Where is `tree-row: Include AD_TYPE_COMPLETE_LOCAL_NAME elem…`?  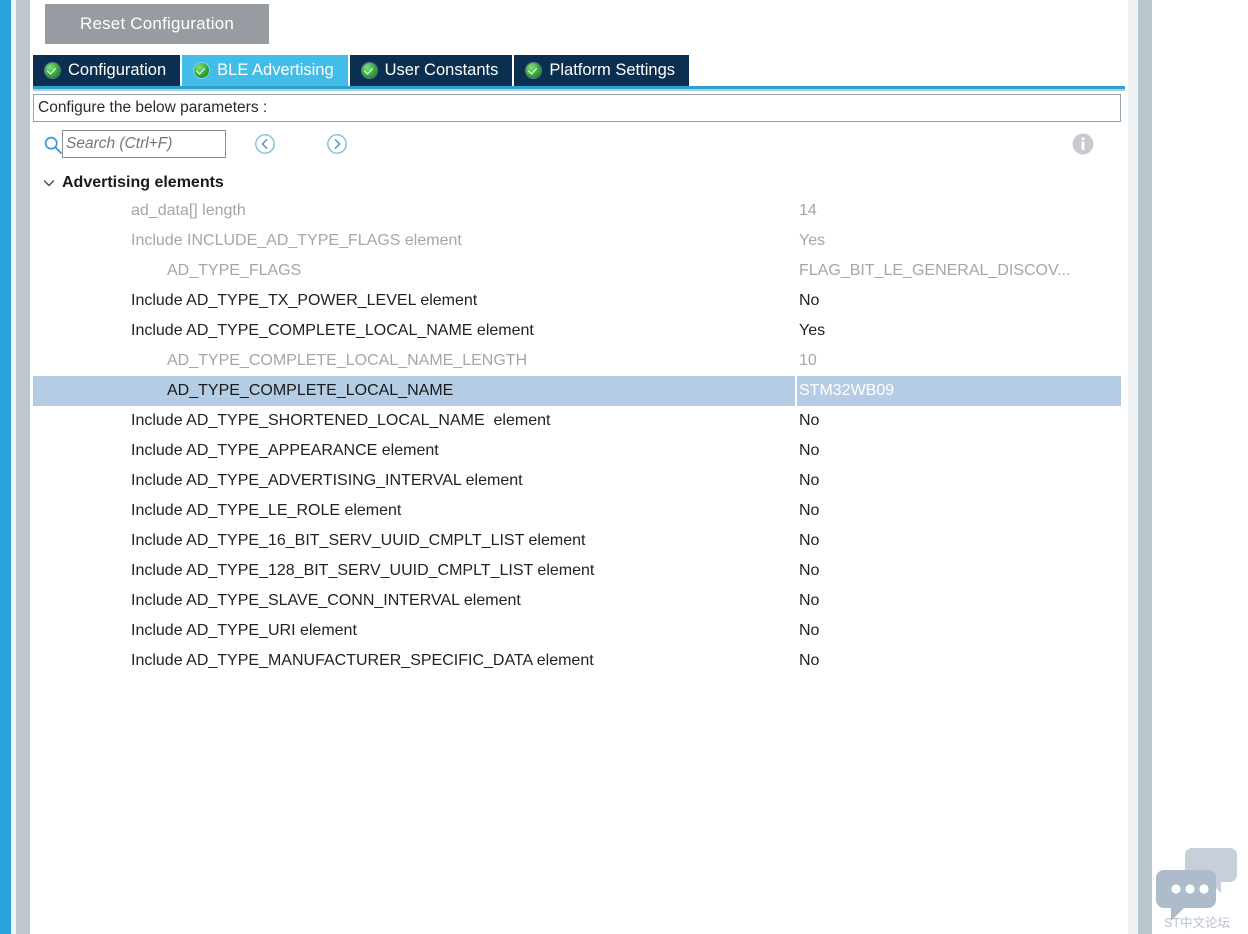
tree-row: Include AD_TYPE_COMPLETE_LOCAL_NAME elem… is located at coordinates (577, 331).